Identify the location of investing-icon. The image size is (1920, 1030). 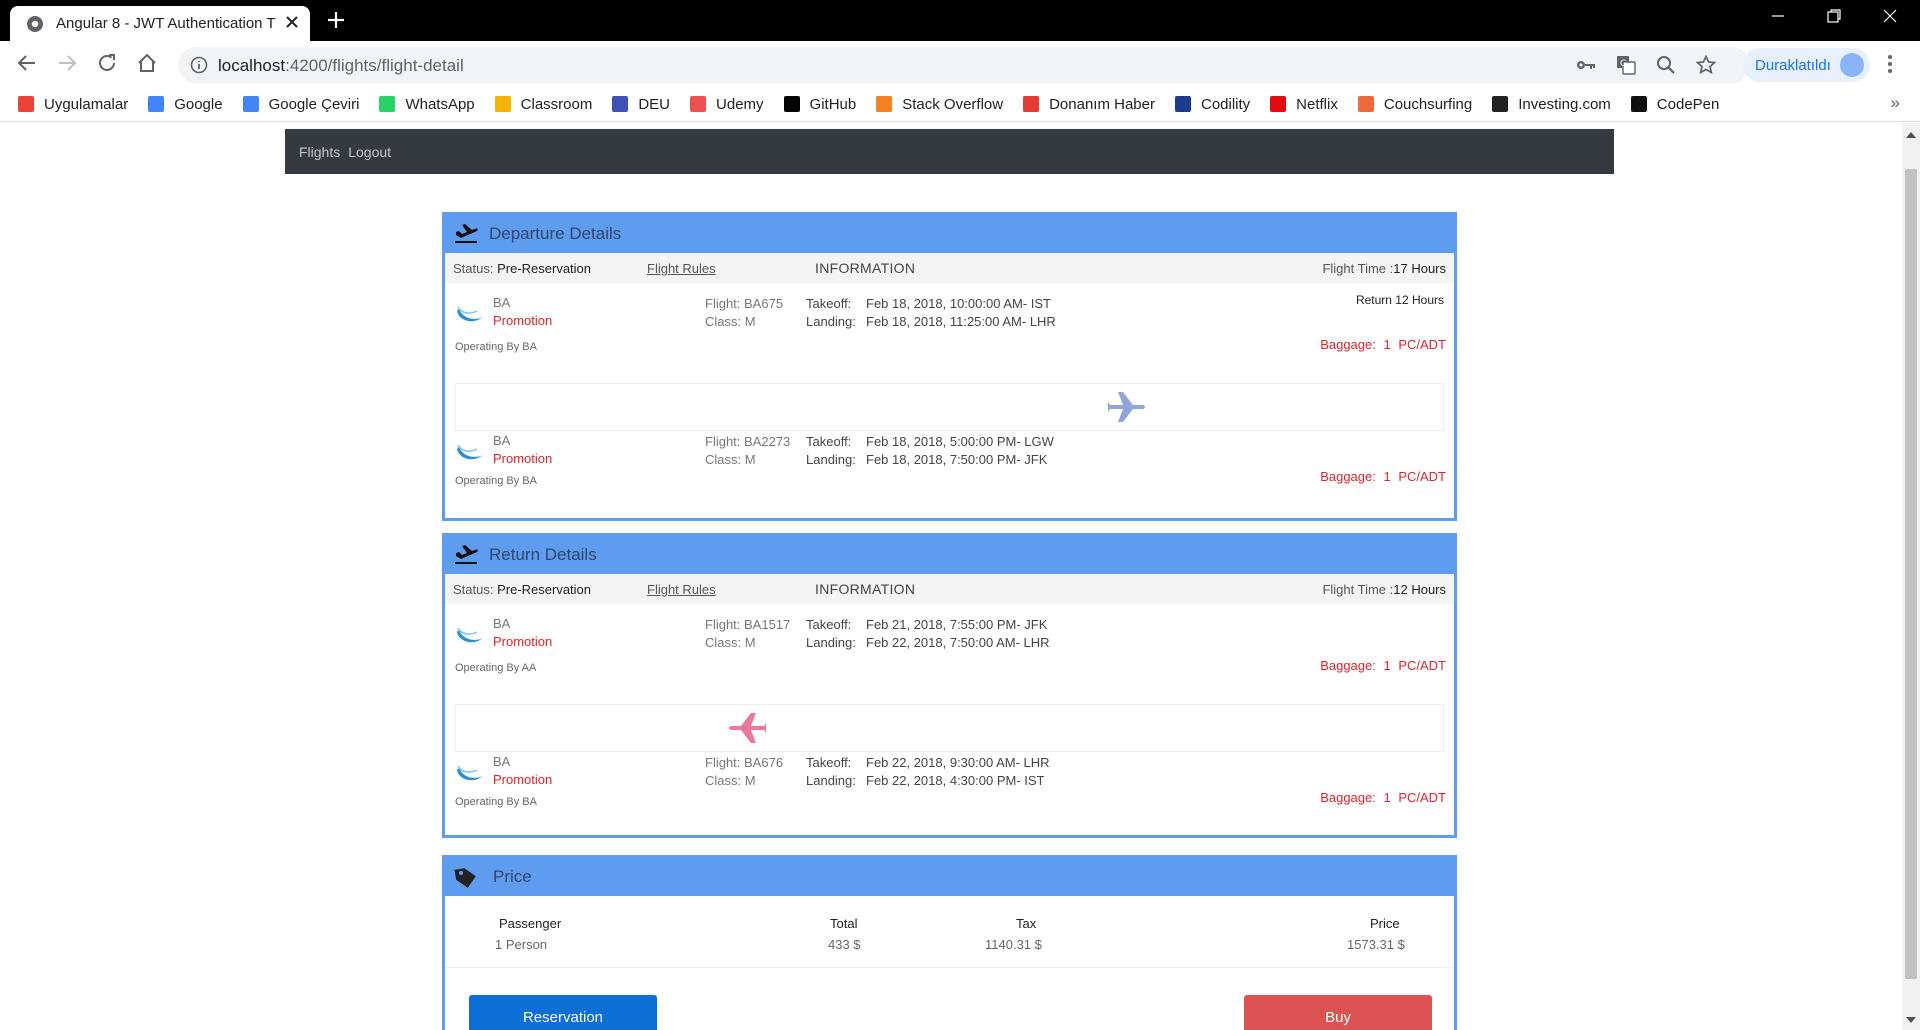
(1500, 104).